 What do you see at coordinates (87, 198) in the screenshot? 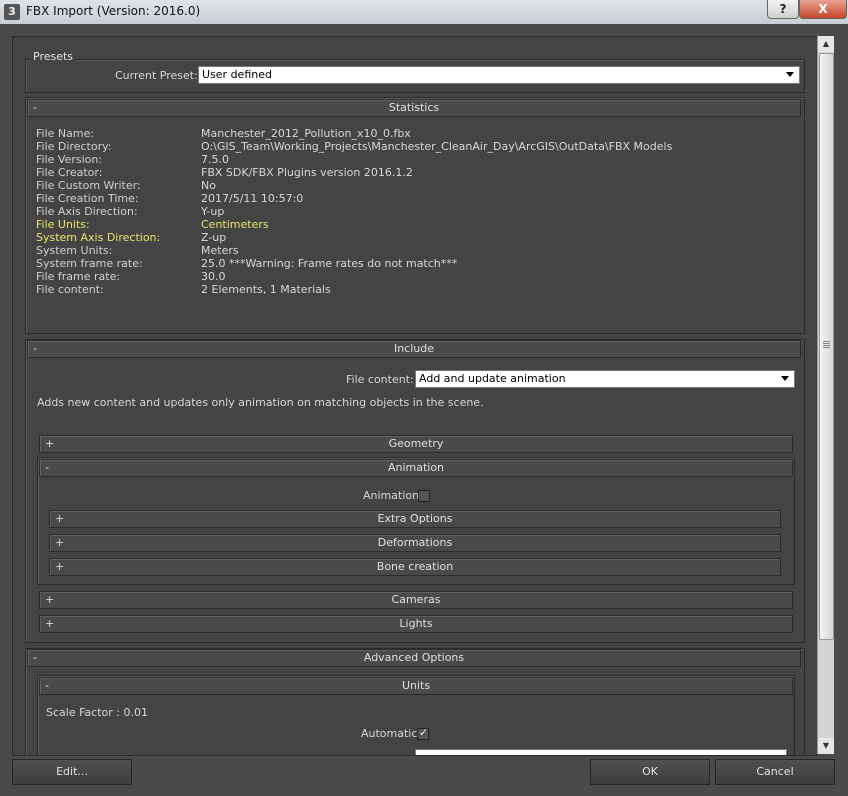
I see `stat-label: File Creation Time:` at bounding box center [87, 198].